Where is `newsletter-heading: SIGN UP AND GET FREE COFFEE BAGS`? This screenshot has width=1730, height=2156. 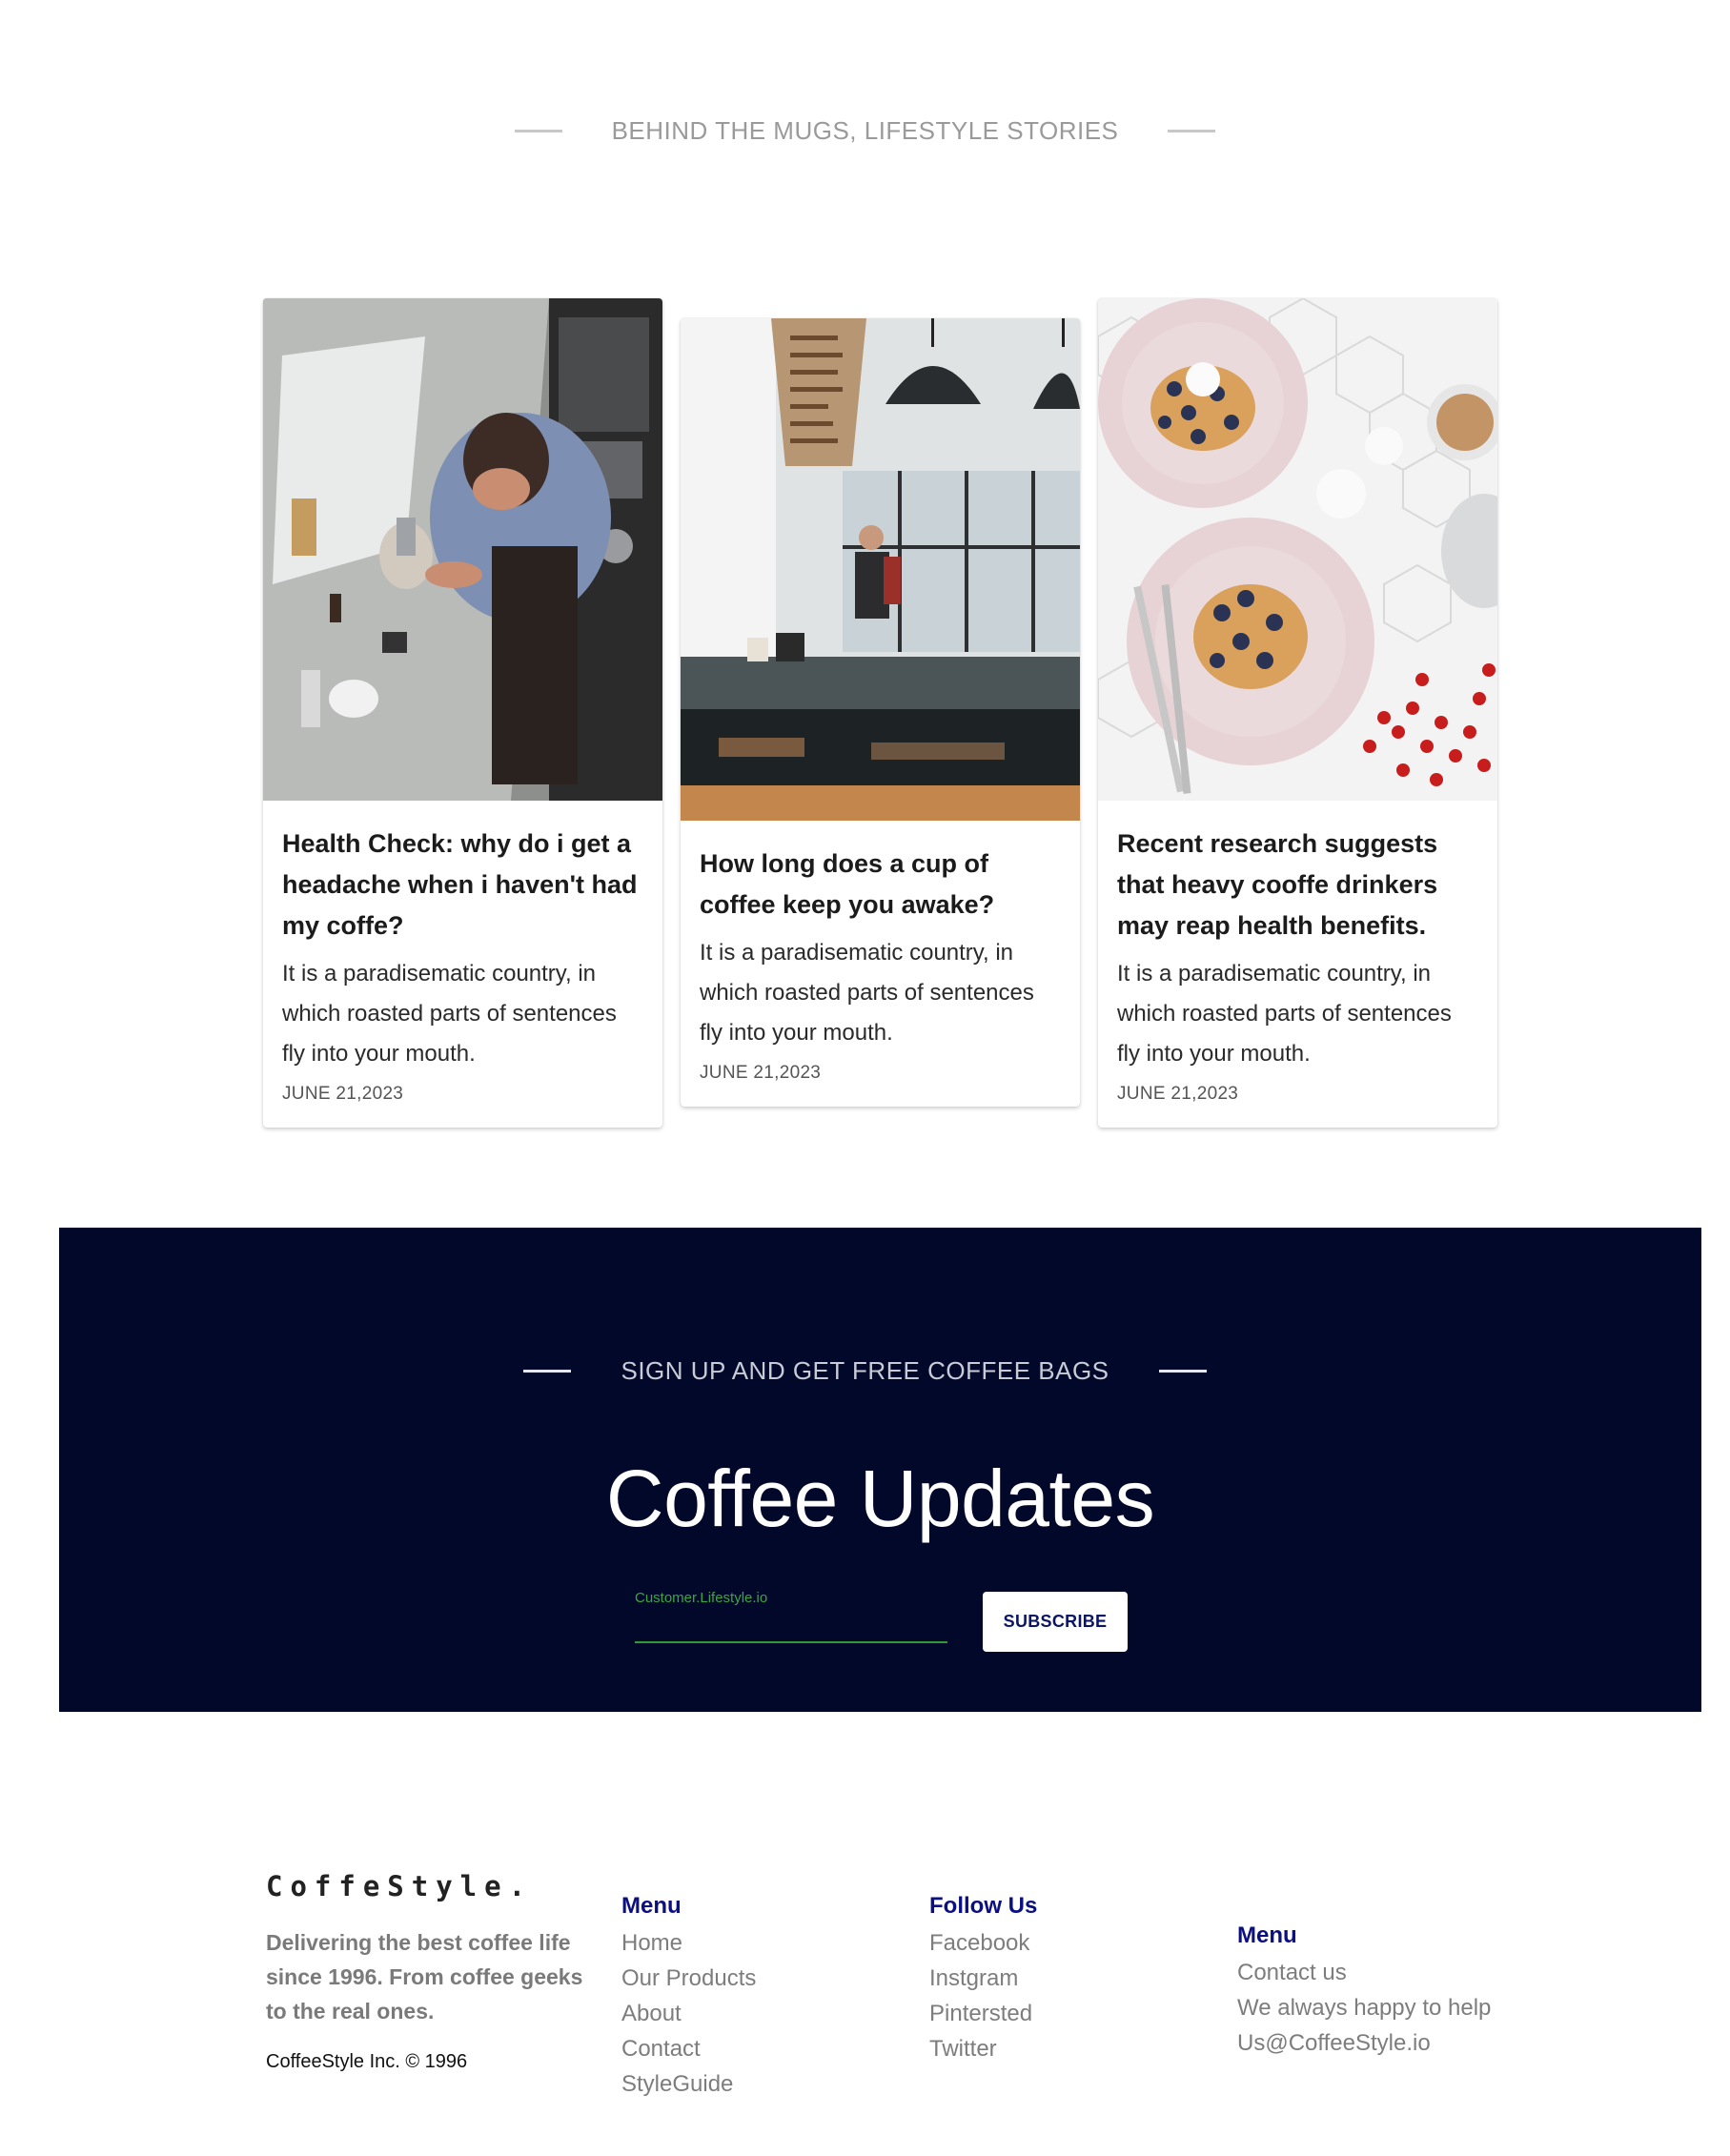 newsletter-heading: SIGN UP AND GET FREE COFFEE BAGS is located at coordinates (865, 1371).